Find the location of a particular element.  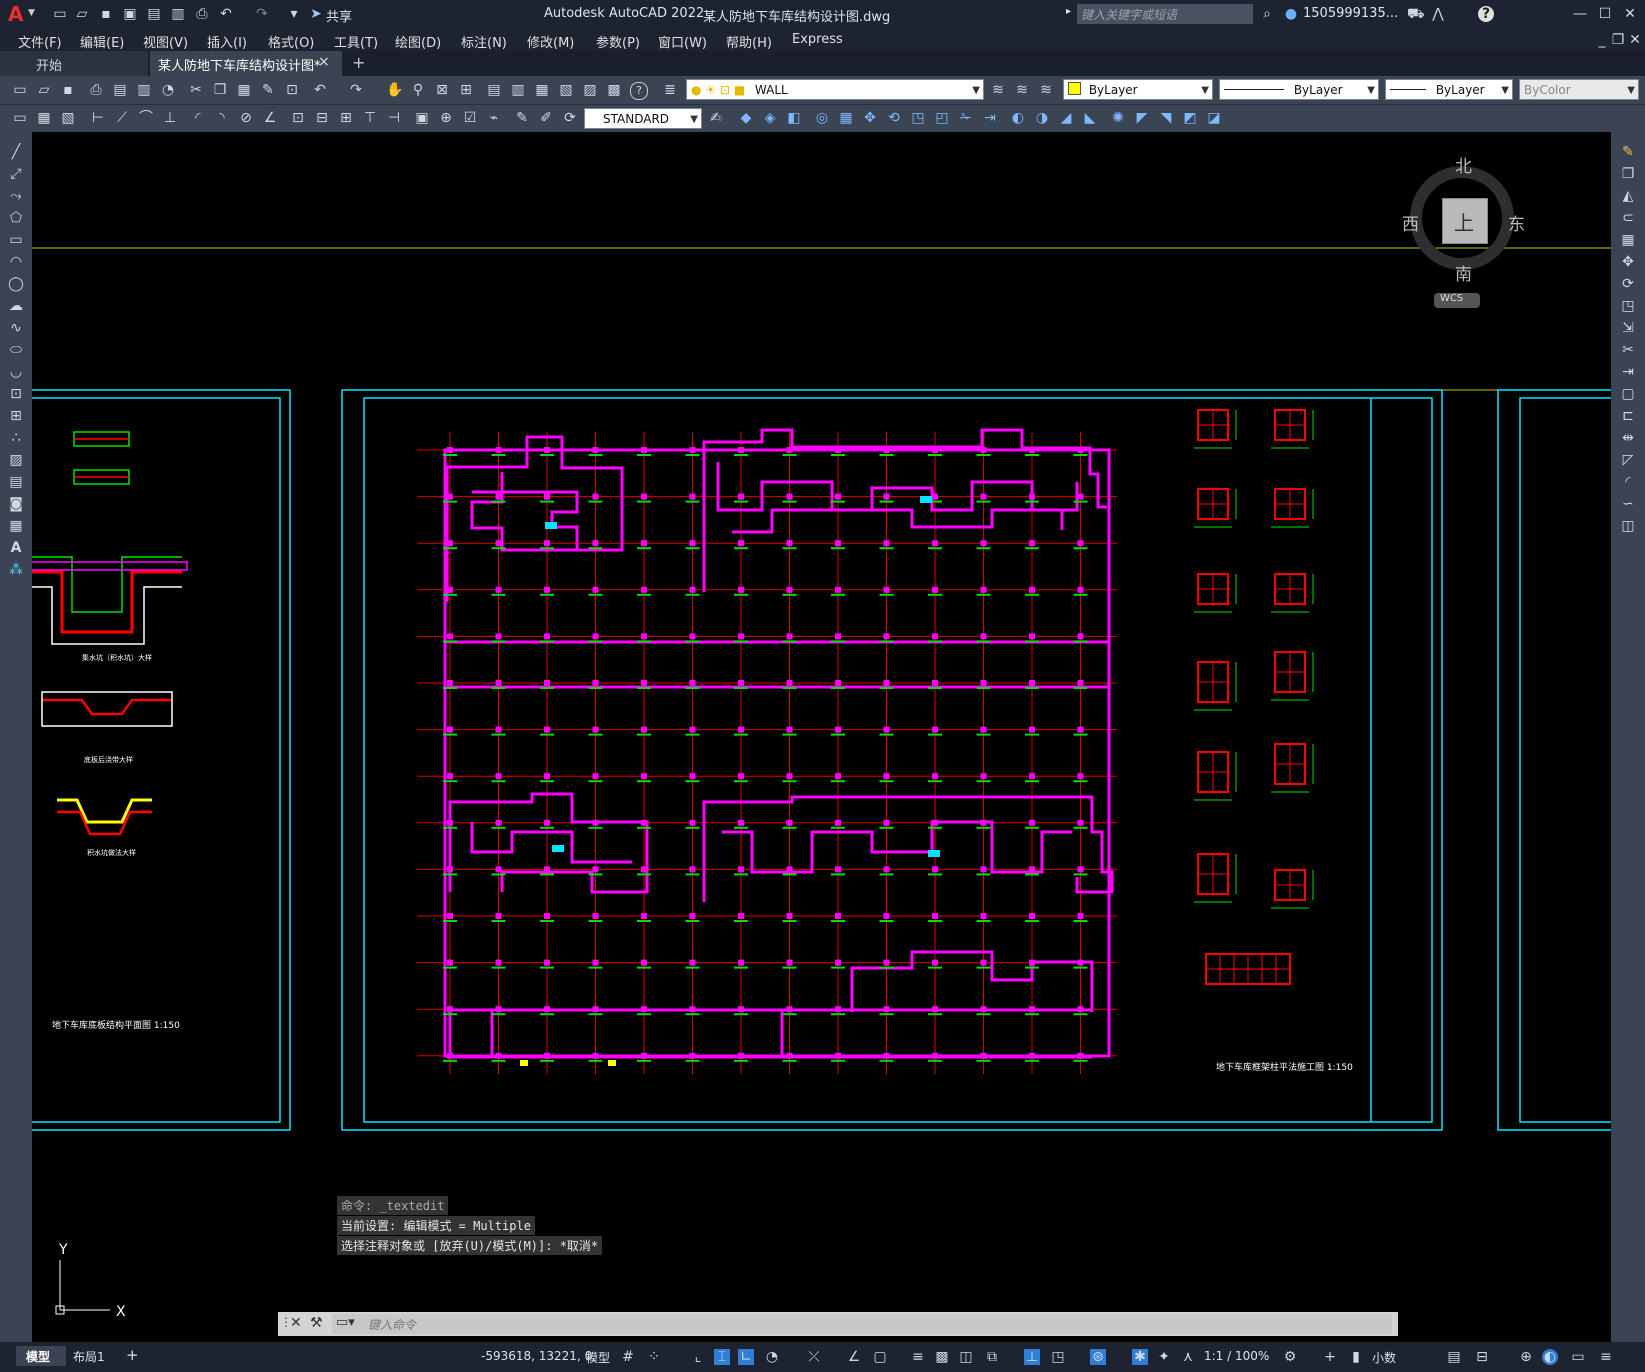

blend-icon: ◤ is located at coordinates (1142, 118).